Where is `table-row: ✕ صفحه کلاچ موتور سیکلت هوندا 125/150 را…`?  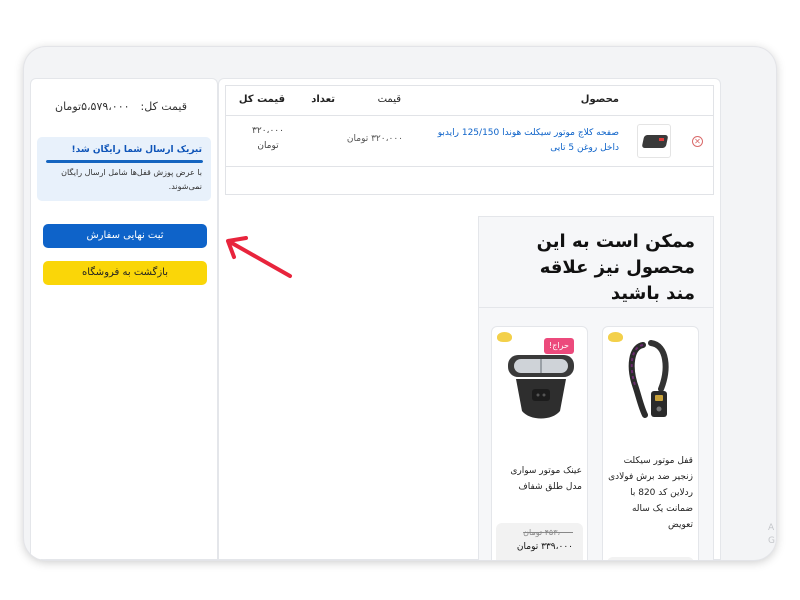
table-row: ✕ صفحه کلاچ موتور سیکلت هوندا 125/150 را… is located at coordinates (469, 142).